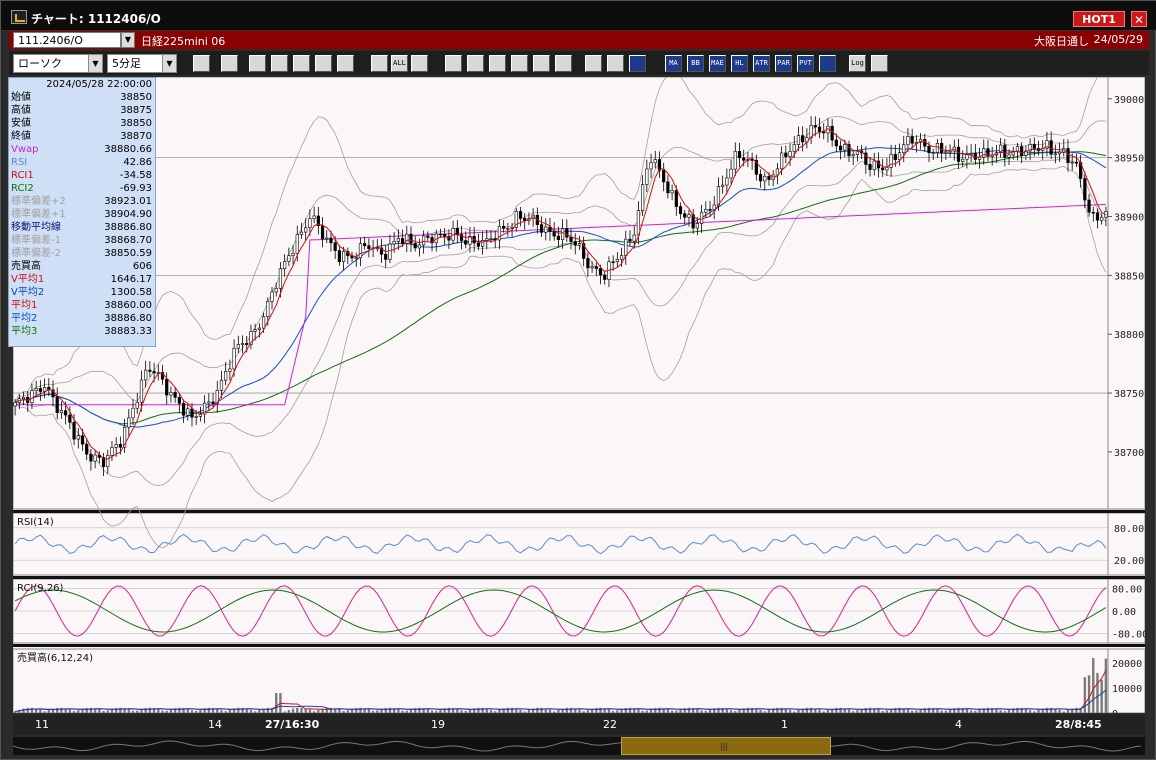 Image resolution: width=1156 pixels, height=760 pixels. What do you see at coordinates (82, 136) in the screenshot?
I see `info-row: 終値 38870` at bounding box center [82, 136].